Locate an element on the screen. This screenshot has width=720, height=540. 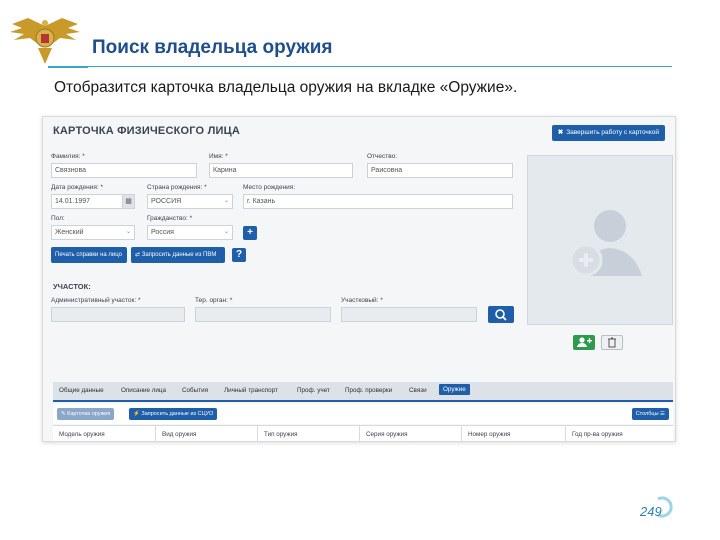
tab-description: Описание лица is located at coordinates (143, 390).